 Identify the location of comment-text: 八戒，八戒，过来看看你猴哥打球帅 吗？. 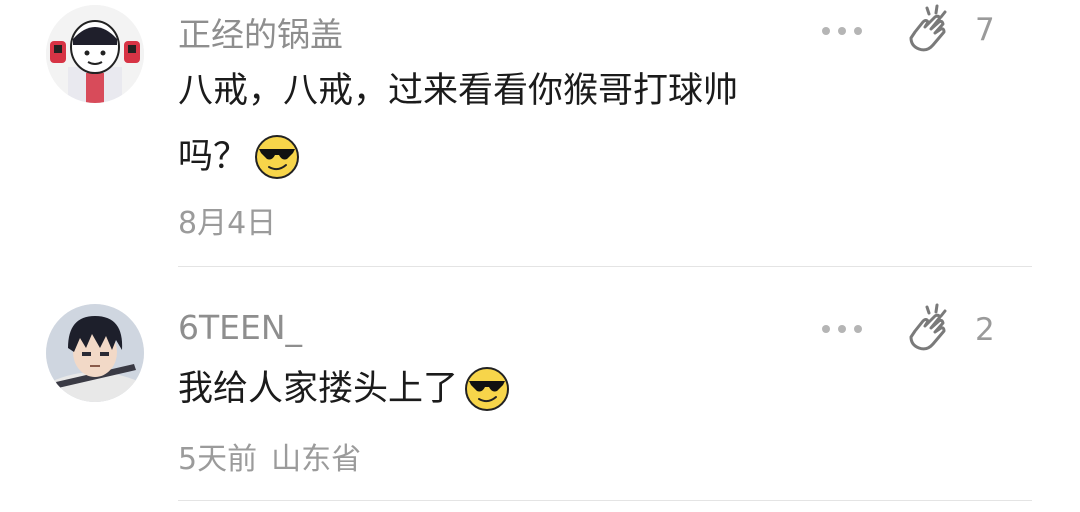
(458, 124).